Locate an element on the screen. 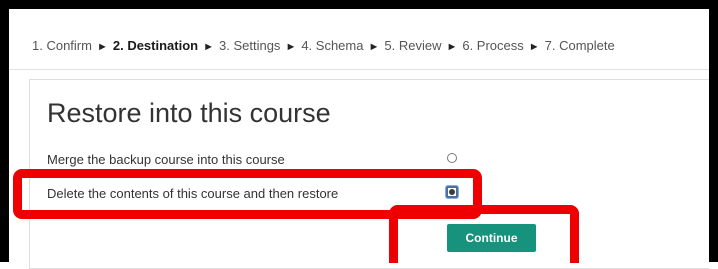 This screenshot has height=269, width=718. breadcrumb-step-review: 5. Review is located at coordinates (413, 45).